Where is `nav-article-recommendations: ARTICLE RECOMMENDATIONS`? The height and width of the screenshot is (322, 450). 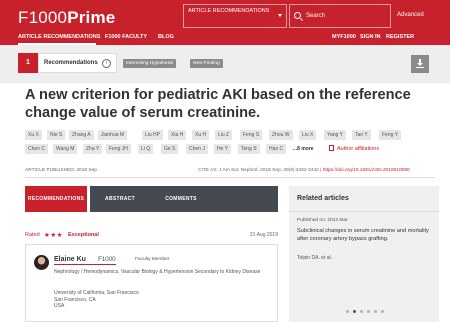
nav-article-recommendations: ARTICLE RECOMMENDATIONS is located at coordinates (59, 37).